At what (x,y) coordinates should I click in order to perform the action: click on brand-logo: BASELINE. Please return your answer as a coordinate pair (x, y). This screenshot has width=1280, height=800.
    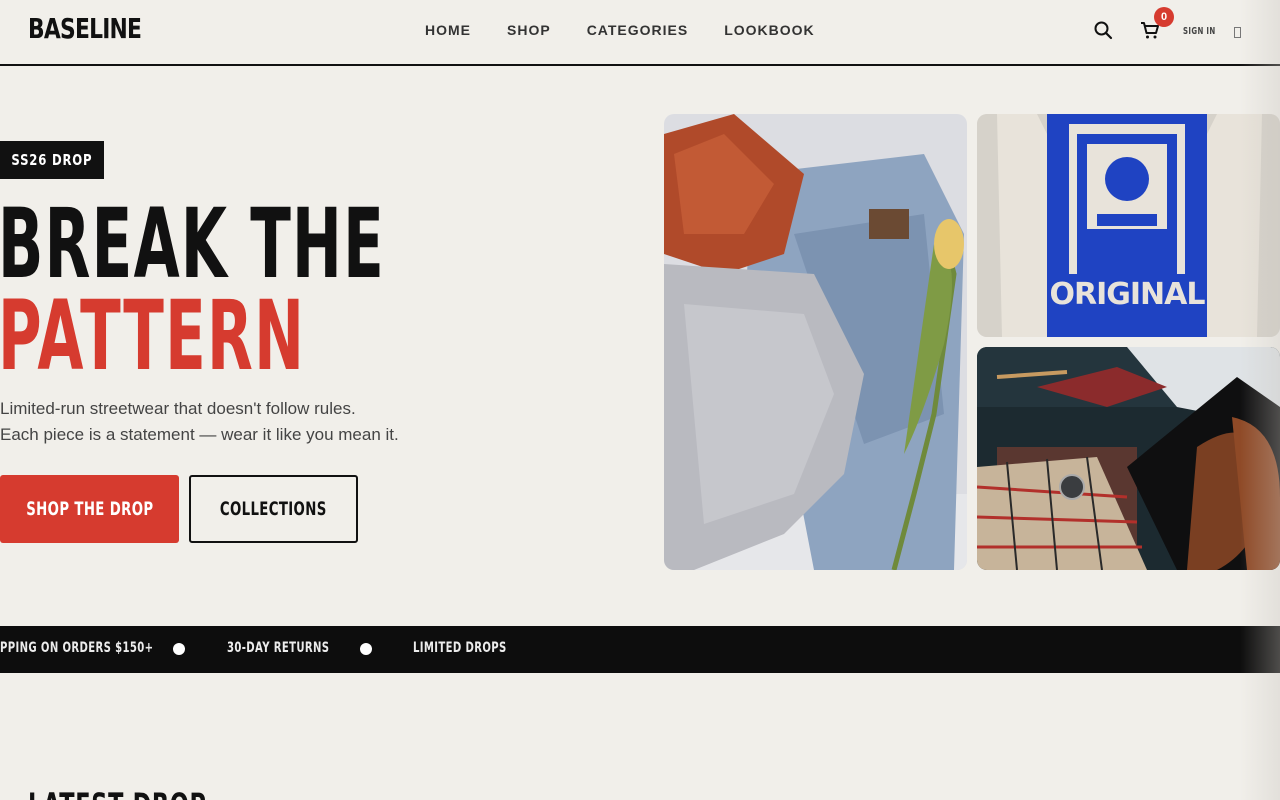
    Looking at the image, I should click on (85, 28).